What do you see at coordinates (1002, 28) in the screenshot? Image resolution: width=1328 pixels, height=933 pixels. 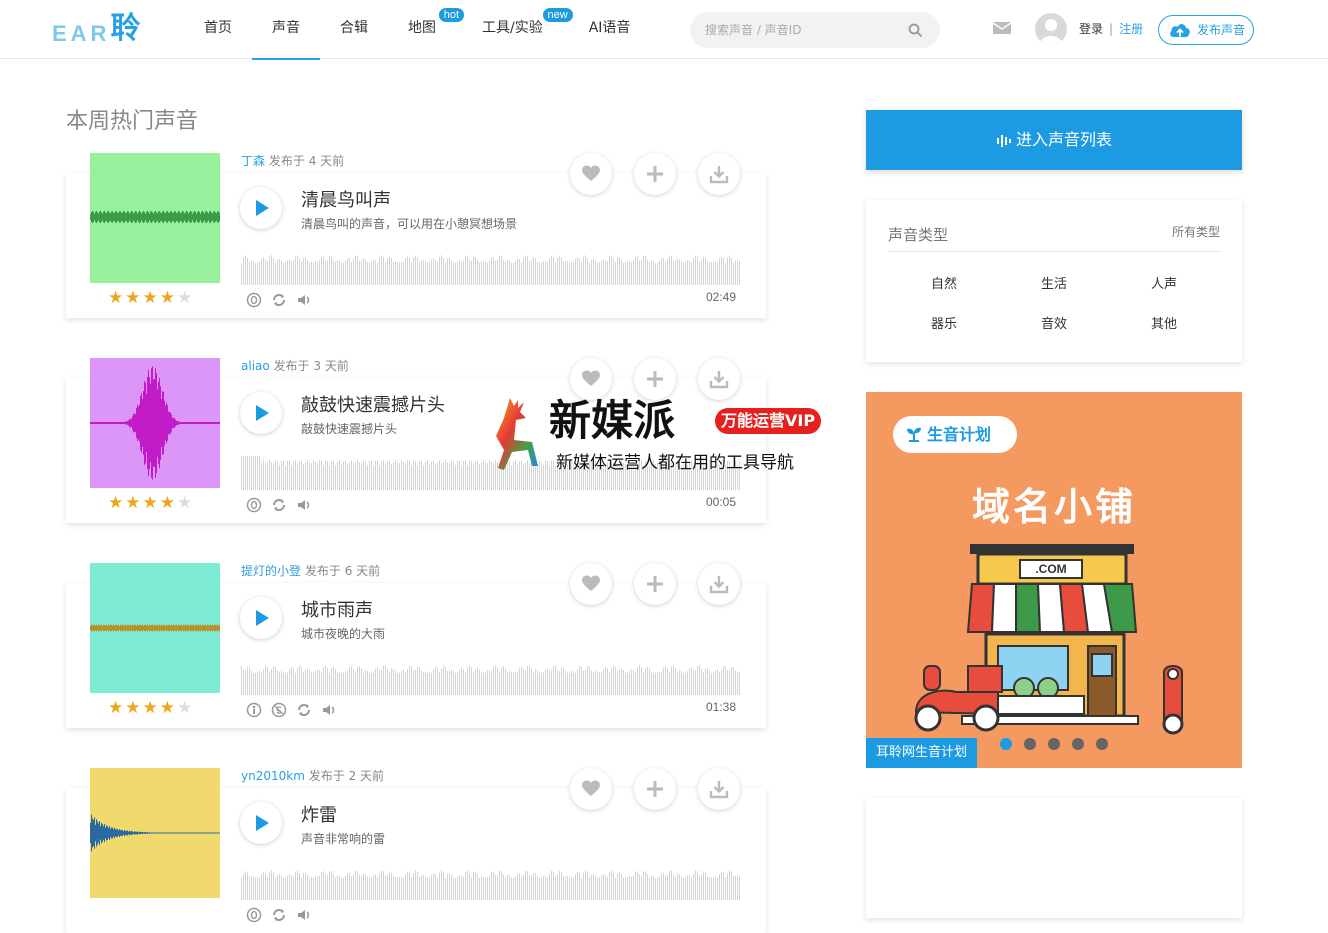 I see `mail-icon` at bounding box center [1002, 28].